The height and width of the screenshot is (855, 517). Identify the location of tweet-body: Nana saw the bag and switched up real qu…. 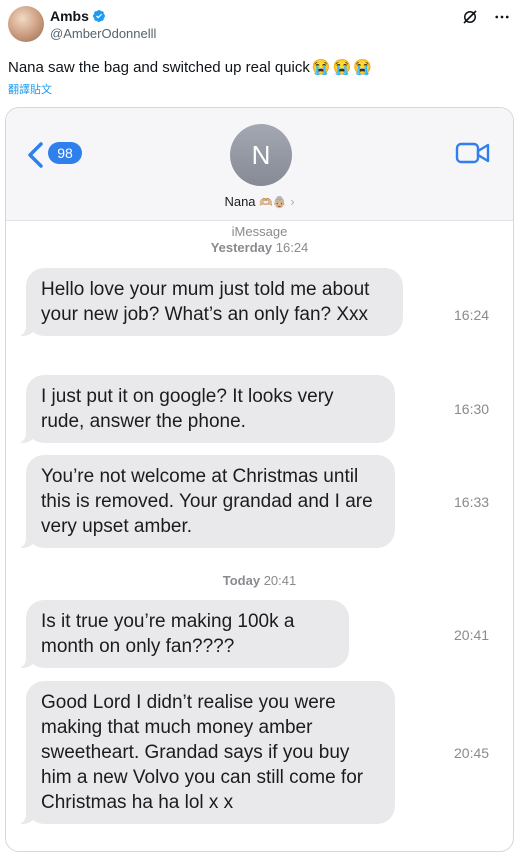
(159, 67).